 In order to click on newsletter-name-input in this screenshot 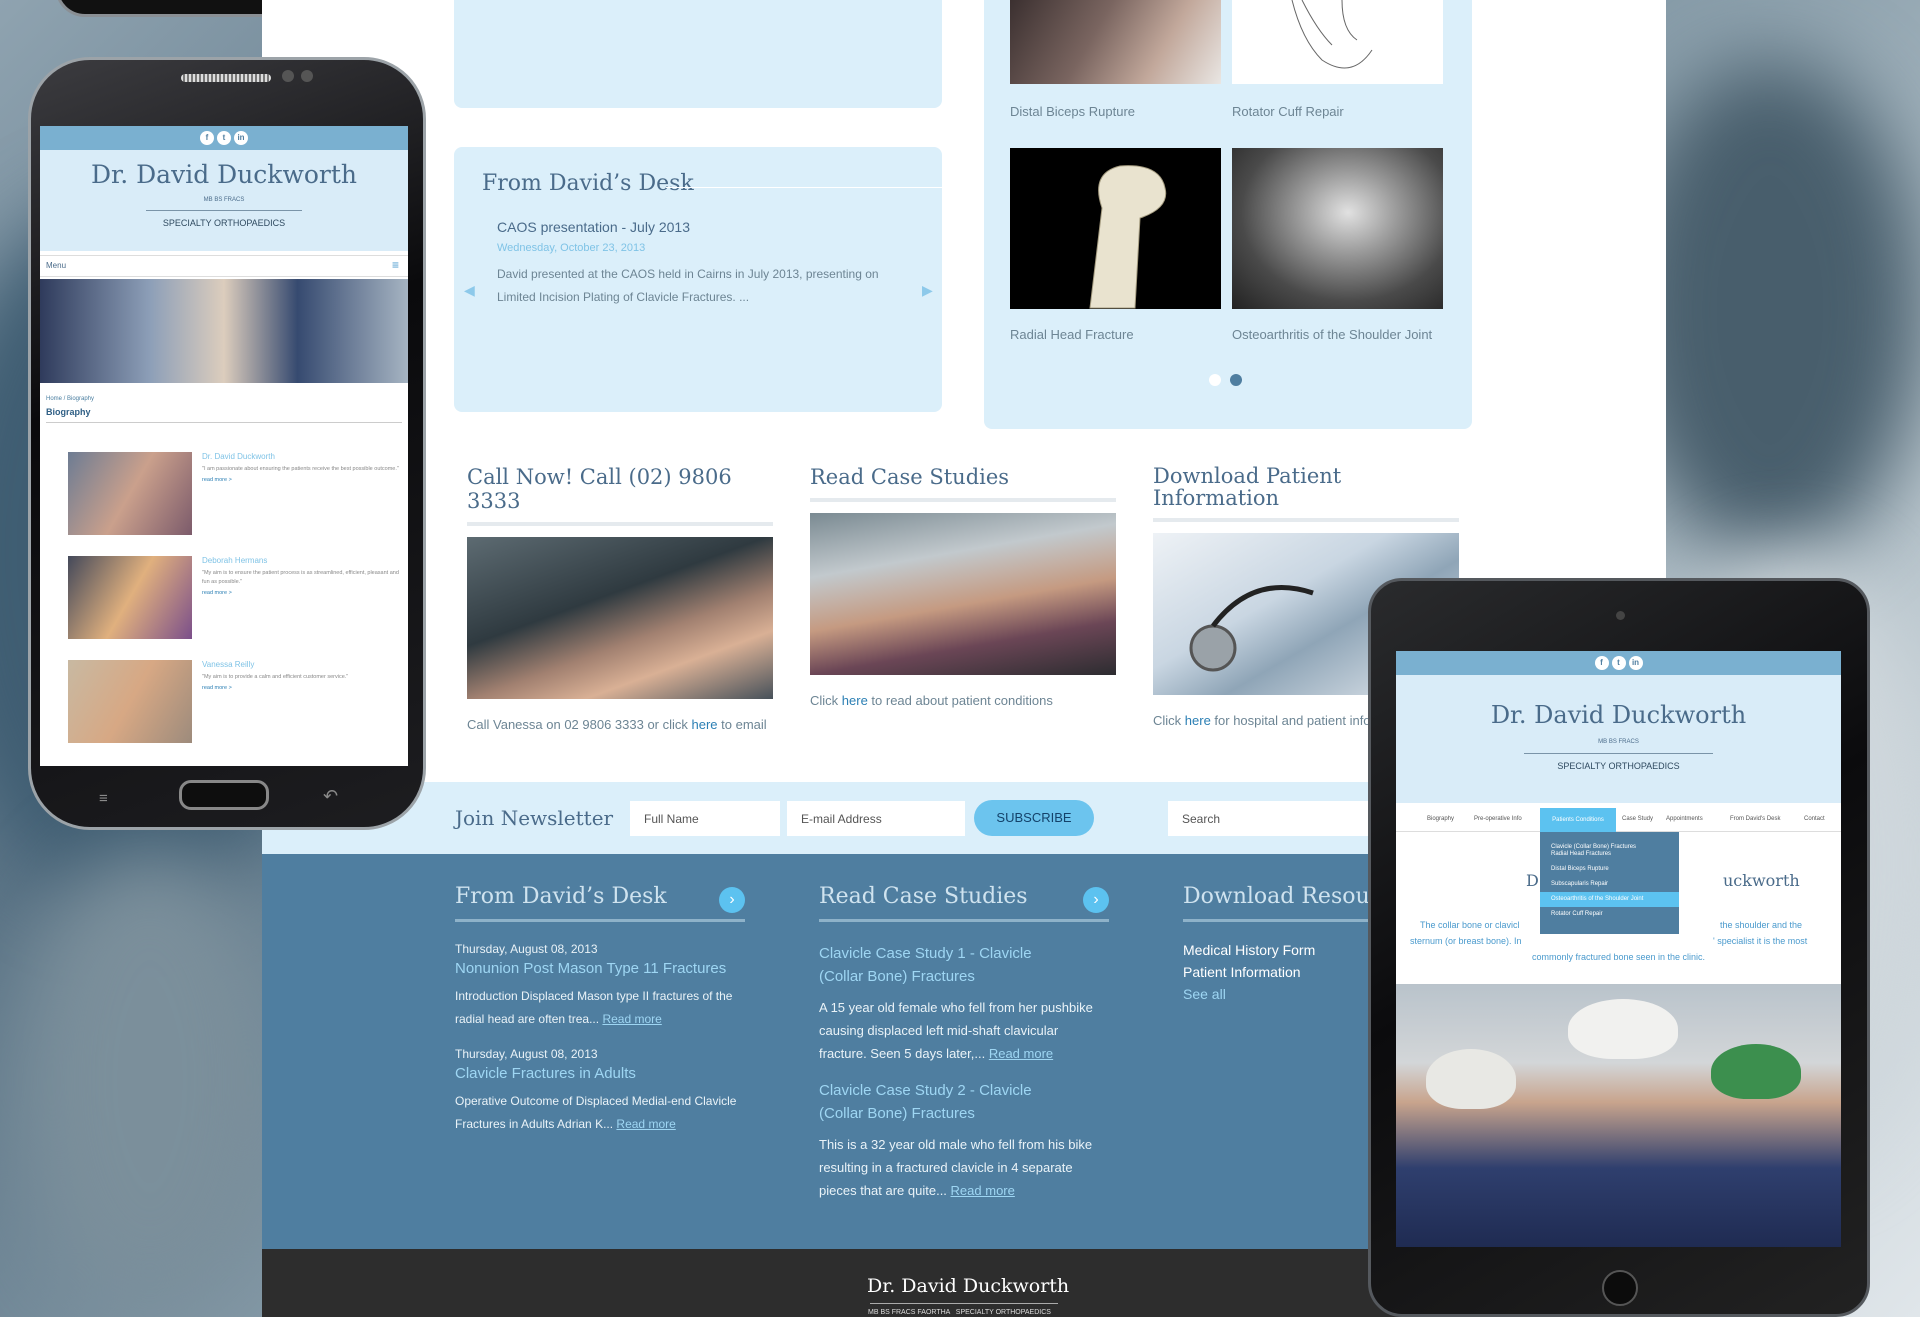, I will do `click(705, 818)`.